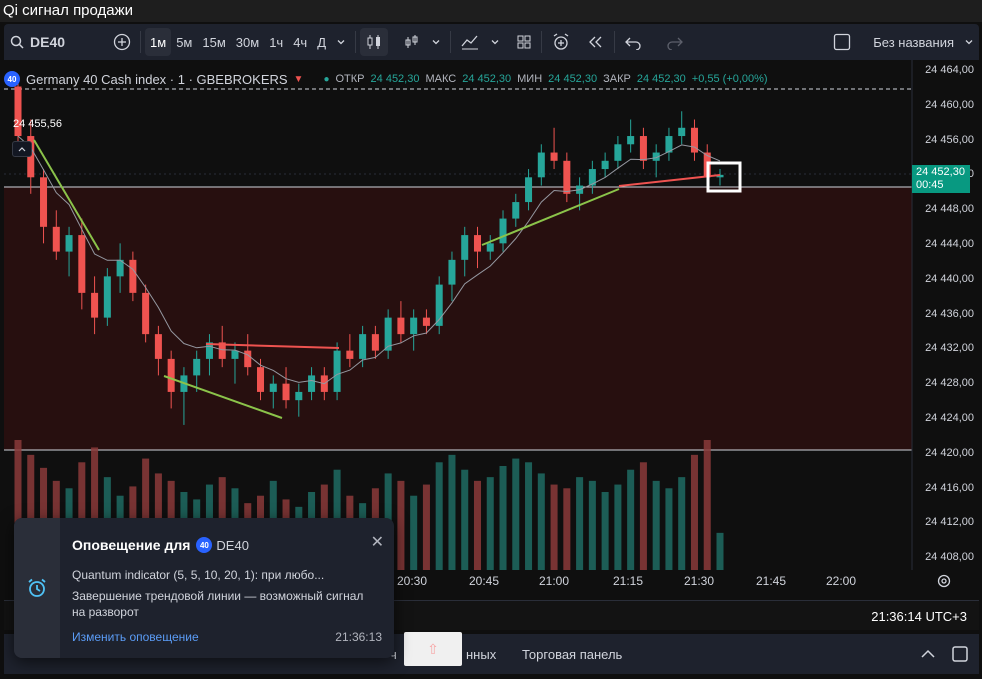  I want to click on close-icon: ✕, so click(377, 542).